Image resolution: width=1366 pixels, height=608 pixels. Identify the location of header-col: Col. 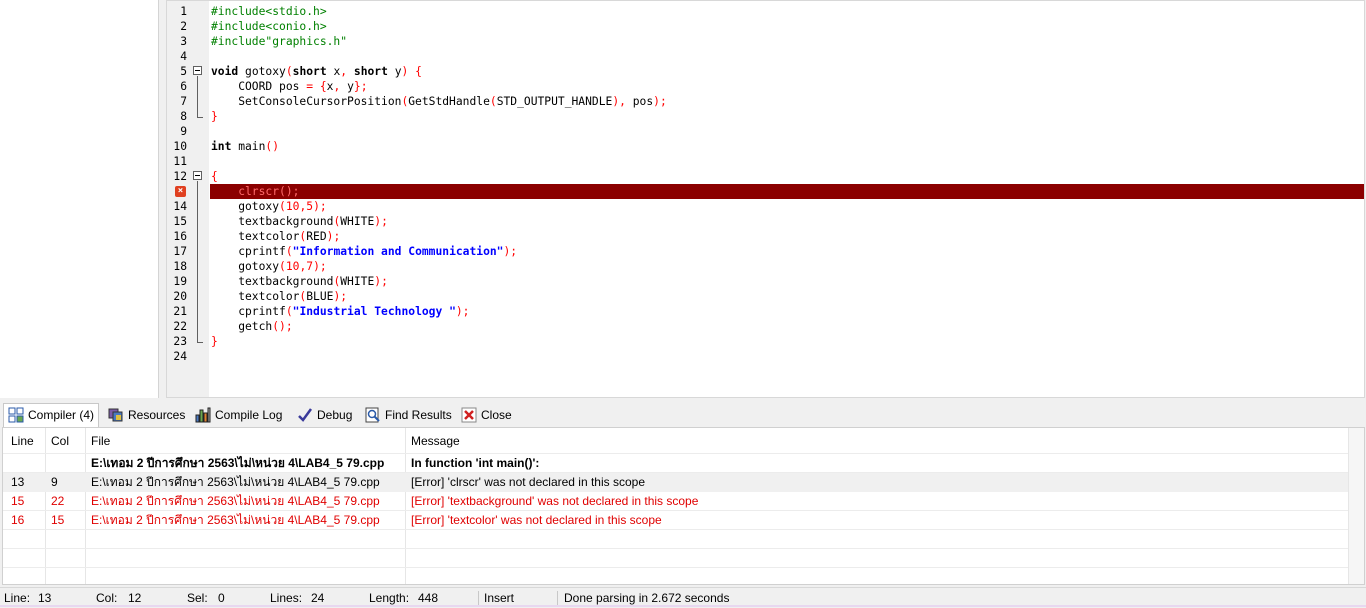
(60, 441).